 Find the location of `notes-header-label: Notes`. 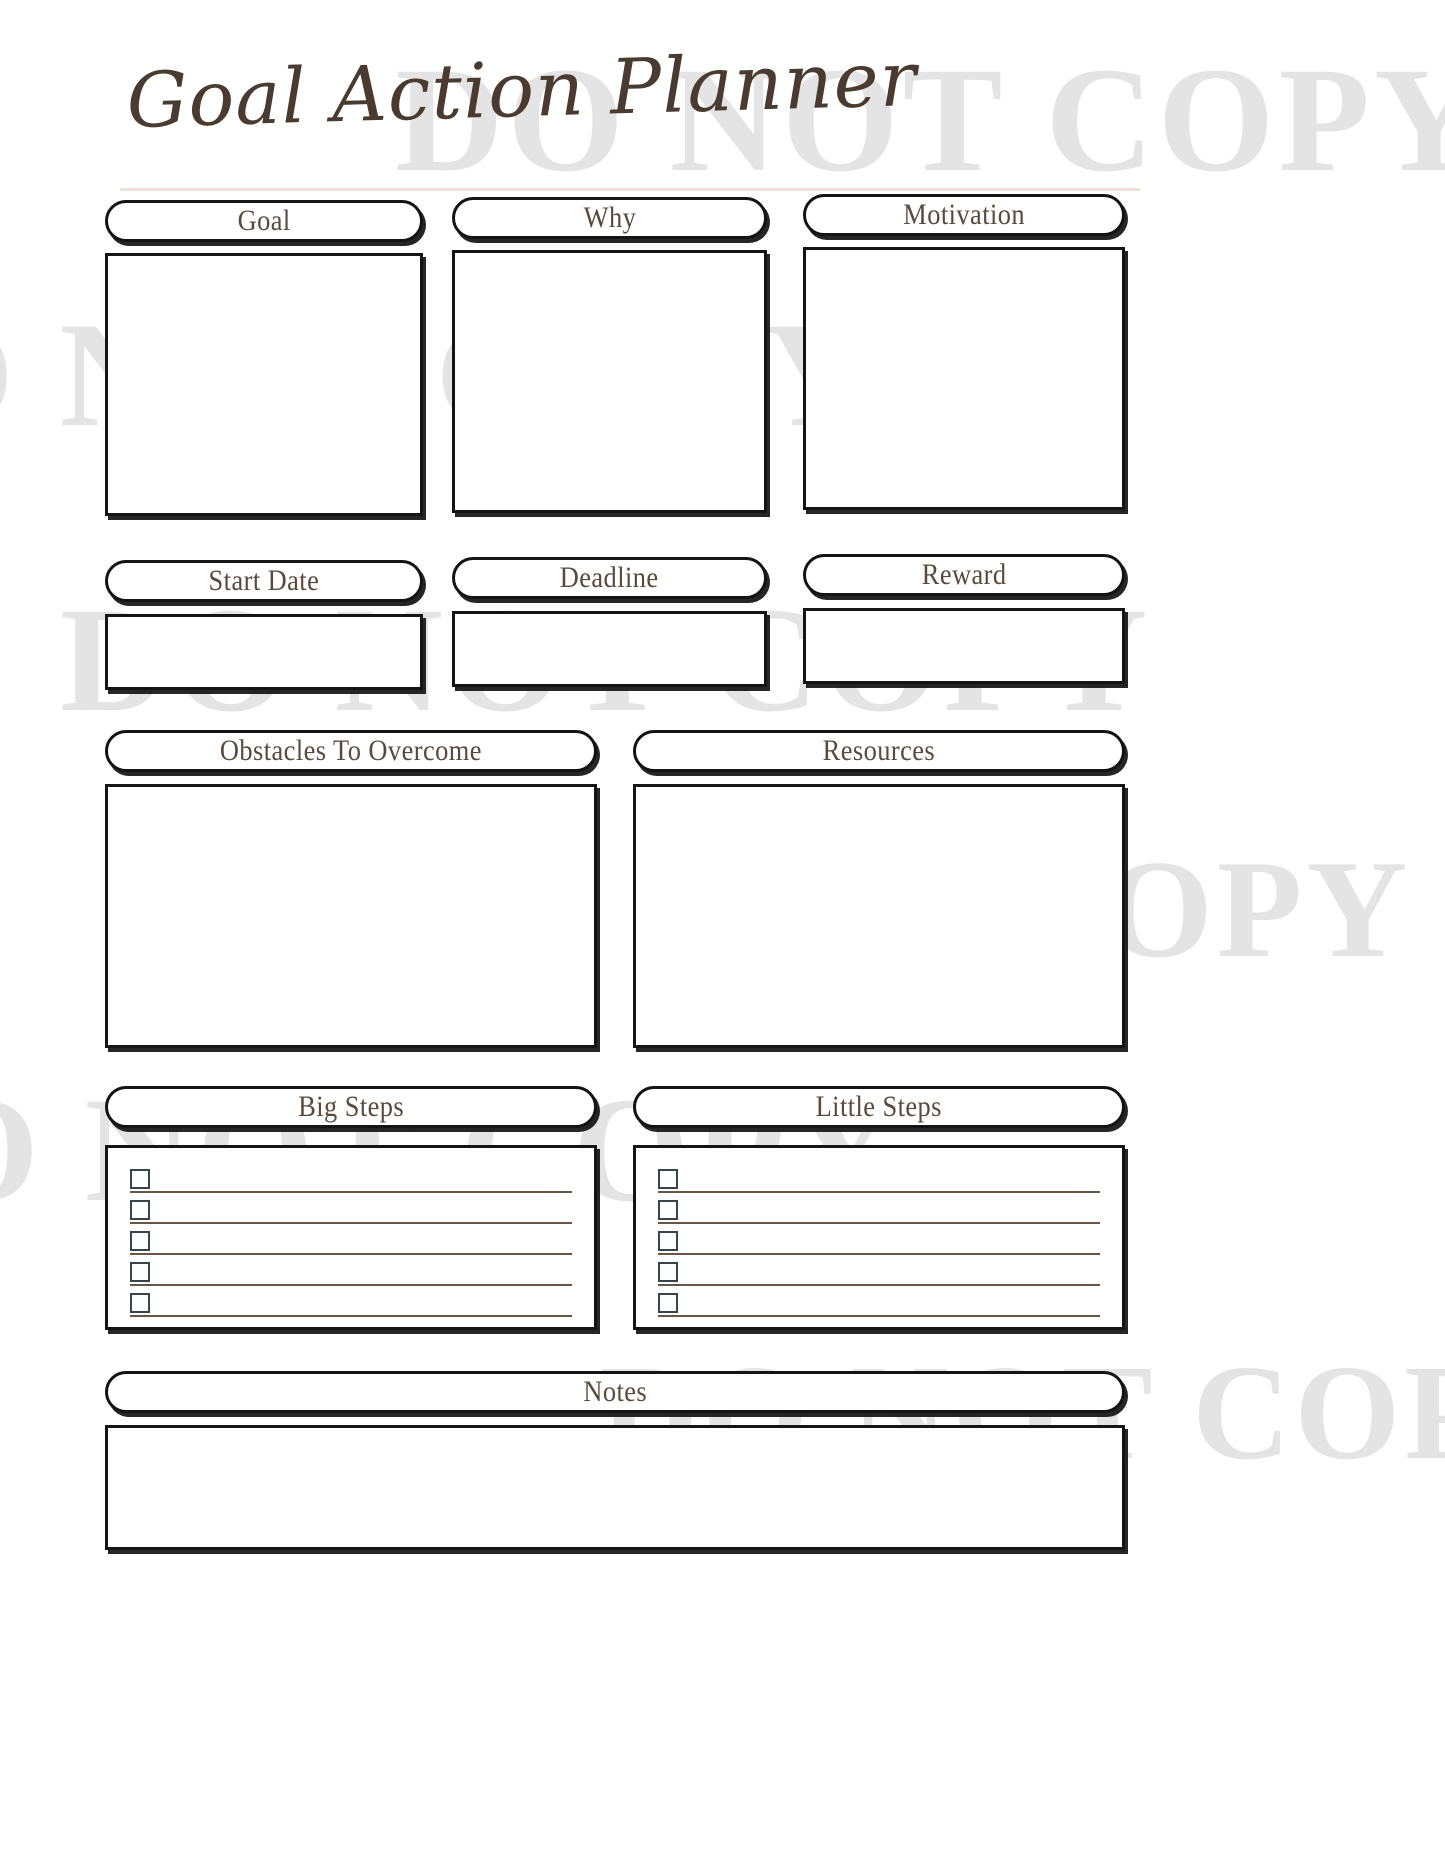

notes-header-label: Notes is located at coordinates (615, 1391).